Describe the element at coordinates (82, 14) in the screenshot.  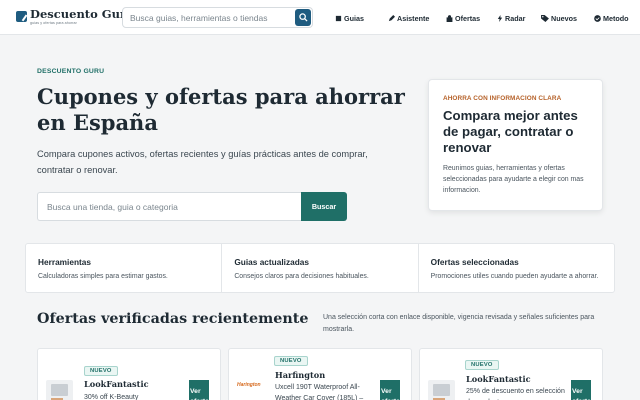
I see `brand-name: Descuento Guru` at that location.